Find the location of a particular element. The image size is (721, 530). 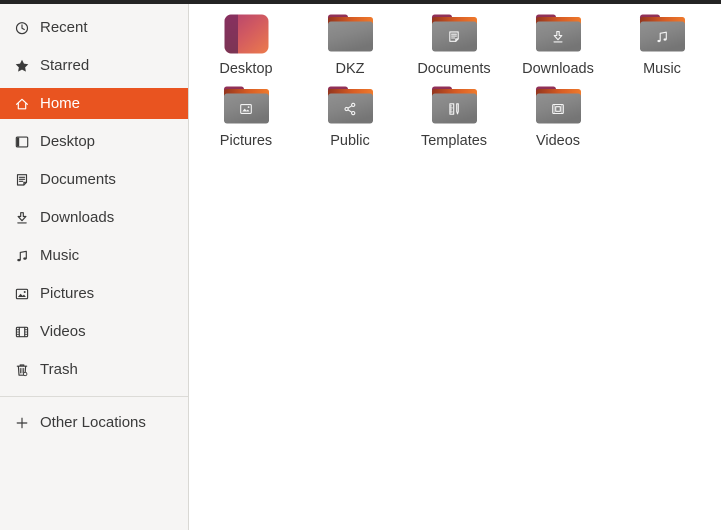

file-item-public: Public is located at coordinates (350, 120).